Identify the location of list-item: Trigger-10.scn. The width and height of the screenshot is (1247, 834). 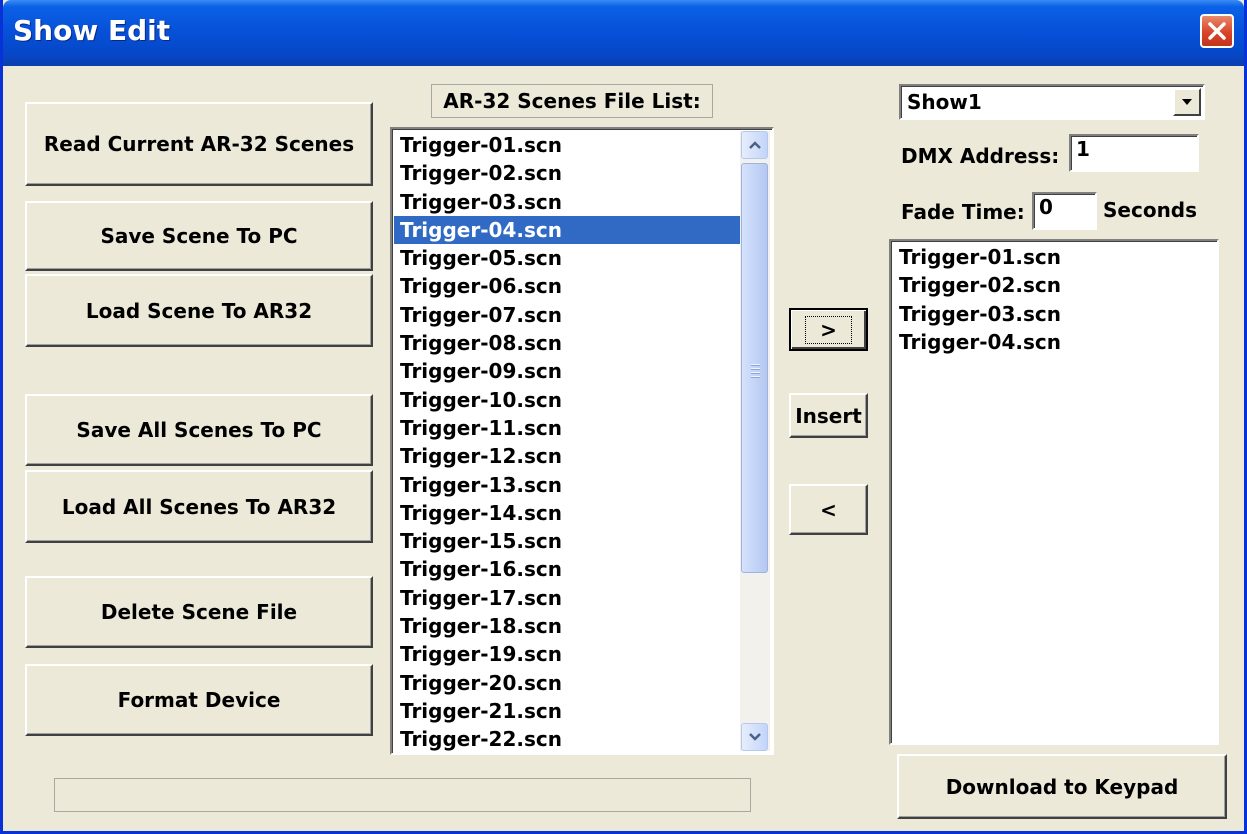
(568, 400).